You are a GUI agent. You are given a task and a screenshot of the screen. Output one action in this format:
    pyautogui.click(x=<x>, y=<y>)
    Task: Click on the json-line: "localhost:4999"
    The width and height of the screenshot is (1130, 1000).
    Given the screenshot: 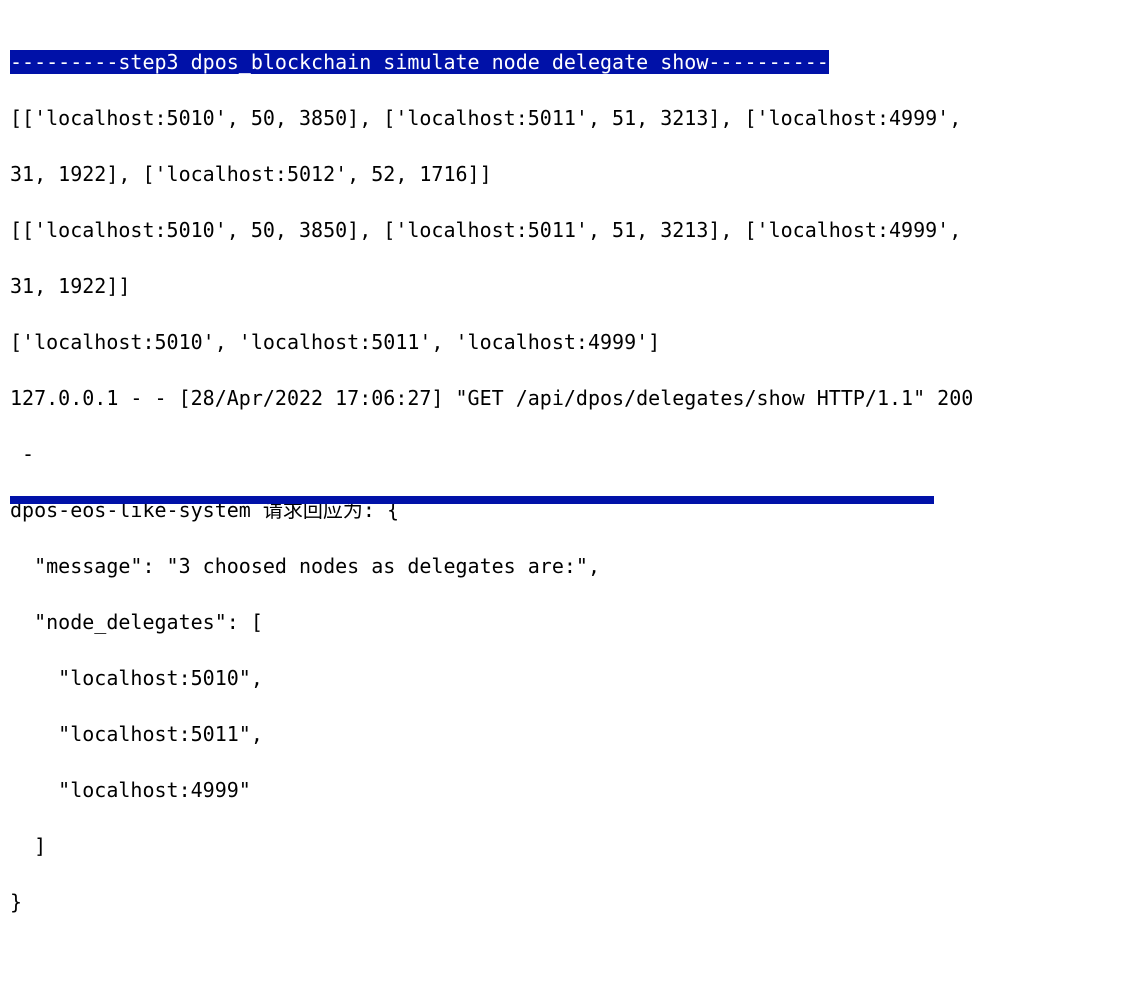 What is the action you would take?
    pyautogui.click(x=130, y=790)
    